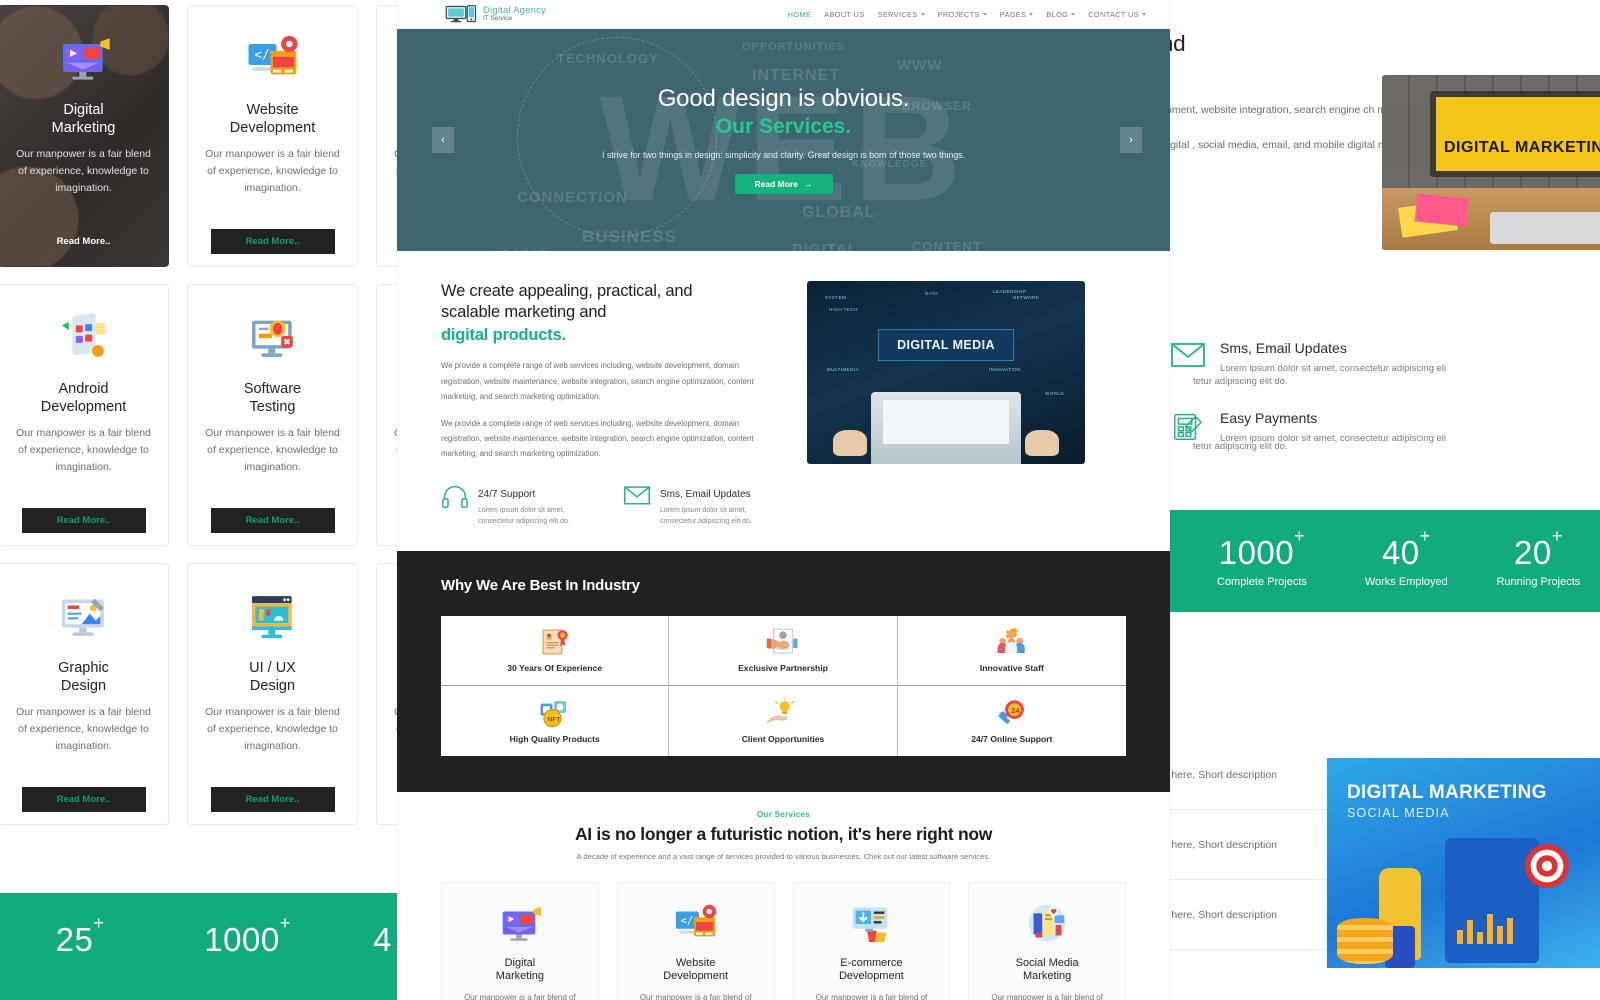 The width and height of the screenshot is (1600, 1000). I want to click on background-card-title: Digital Marketing, so click(83, 119).